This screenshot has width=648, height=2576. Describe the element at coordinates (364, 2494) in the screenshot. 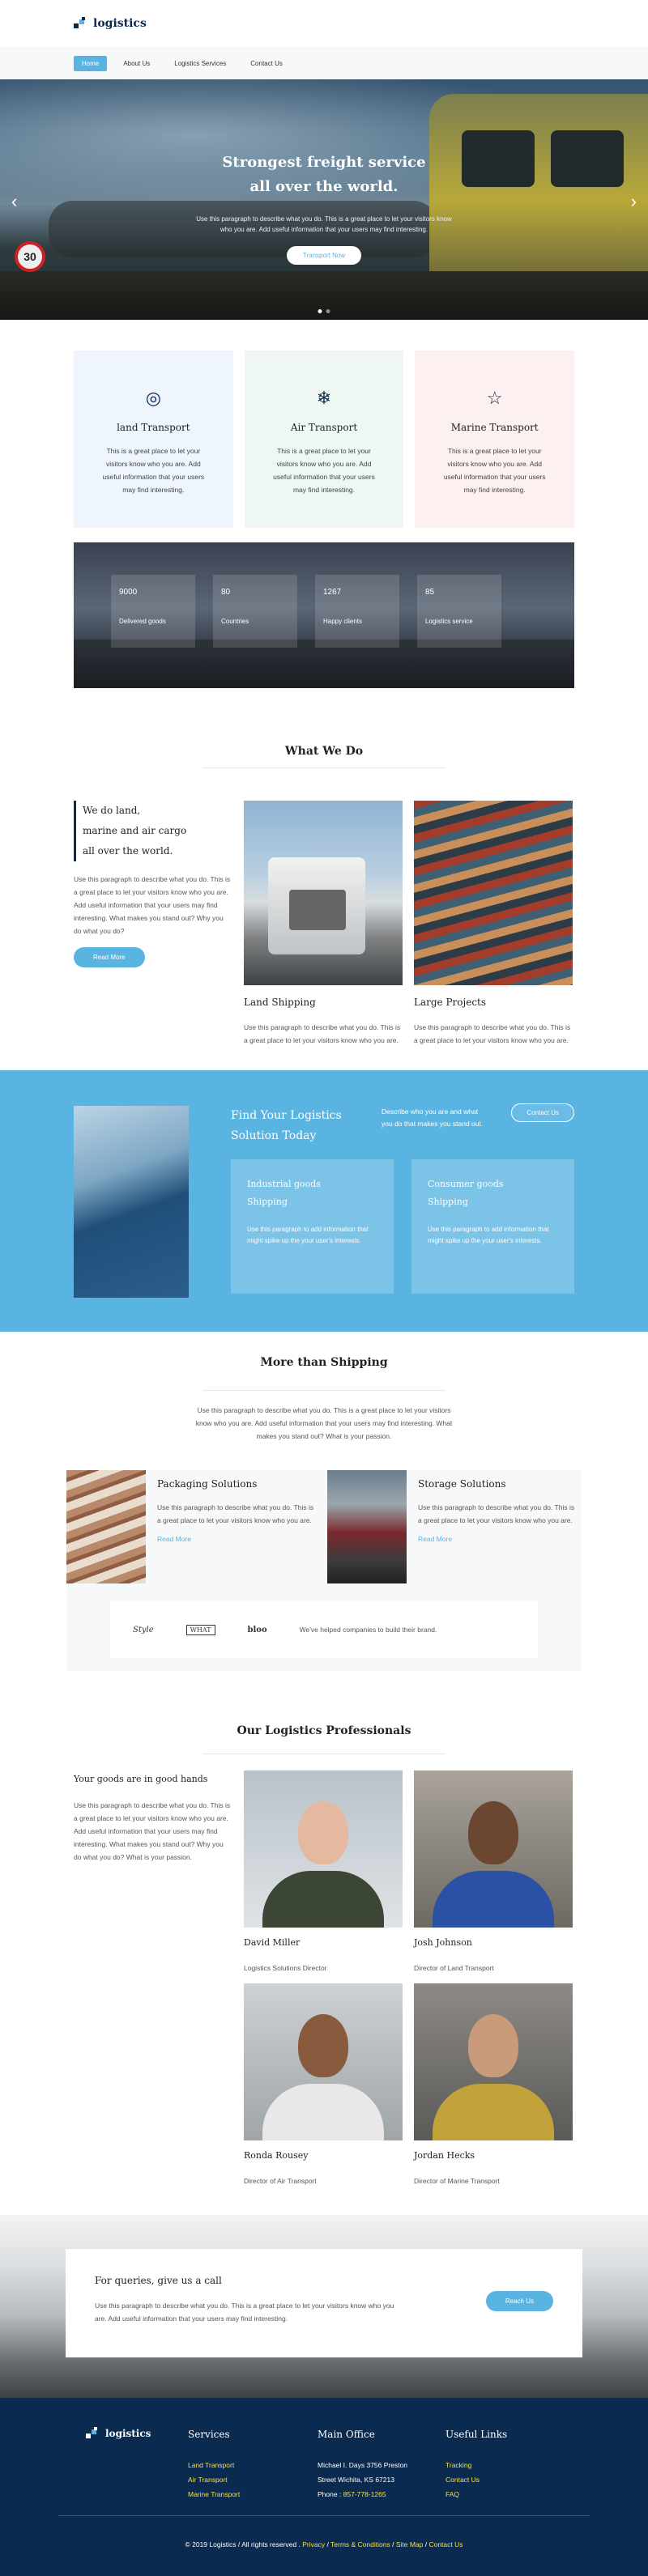

I see `phone-link: 857-778-1265` at that location.